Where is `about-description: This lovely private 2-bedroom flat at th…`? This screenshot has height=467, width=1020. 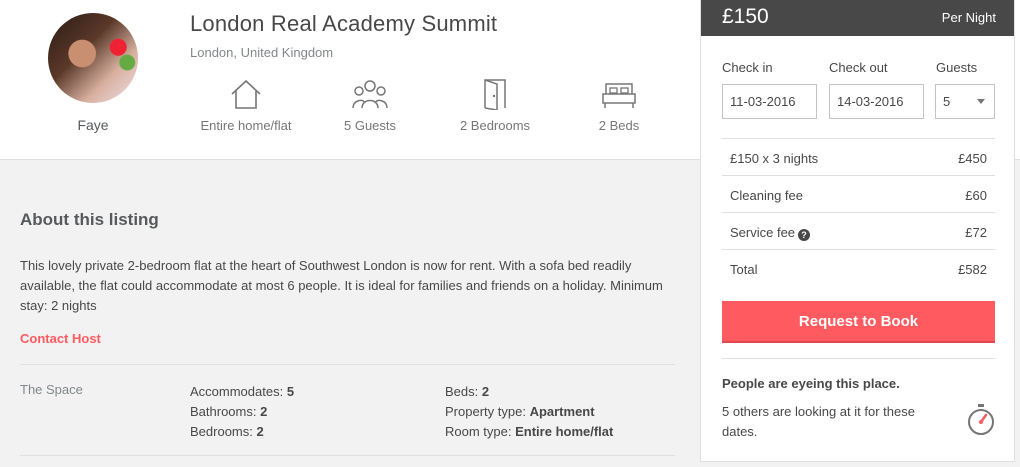
about-description: This lovely private 2-bedroom flat at th… is located at coordinates (341, 285).